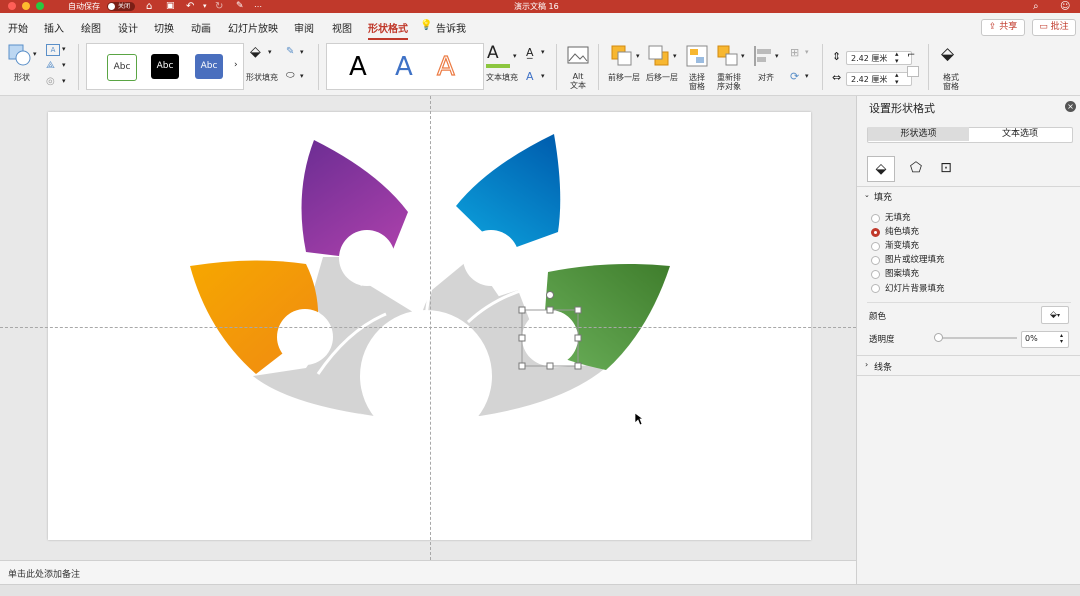  I want to click on tab-slideshow: 幻灯片放映, so click(253, 27).